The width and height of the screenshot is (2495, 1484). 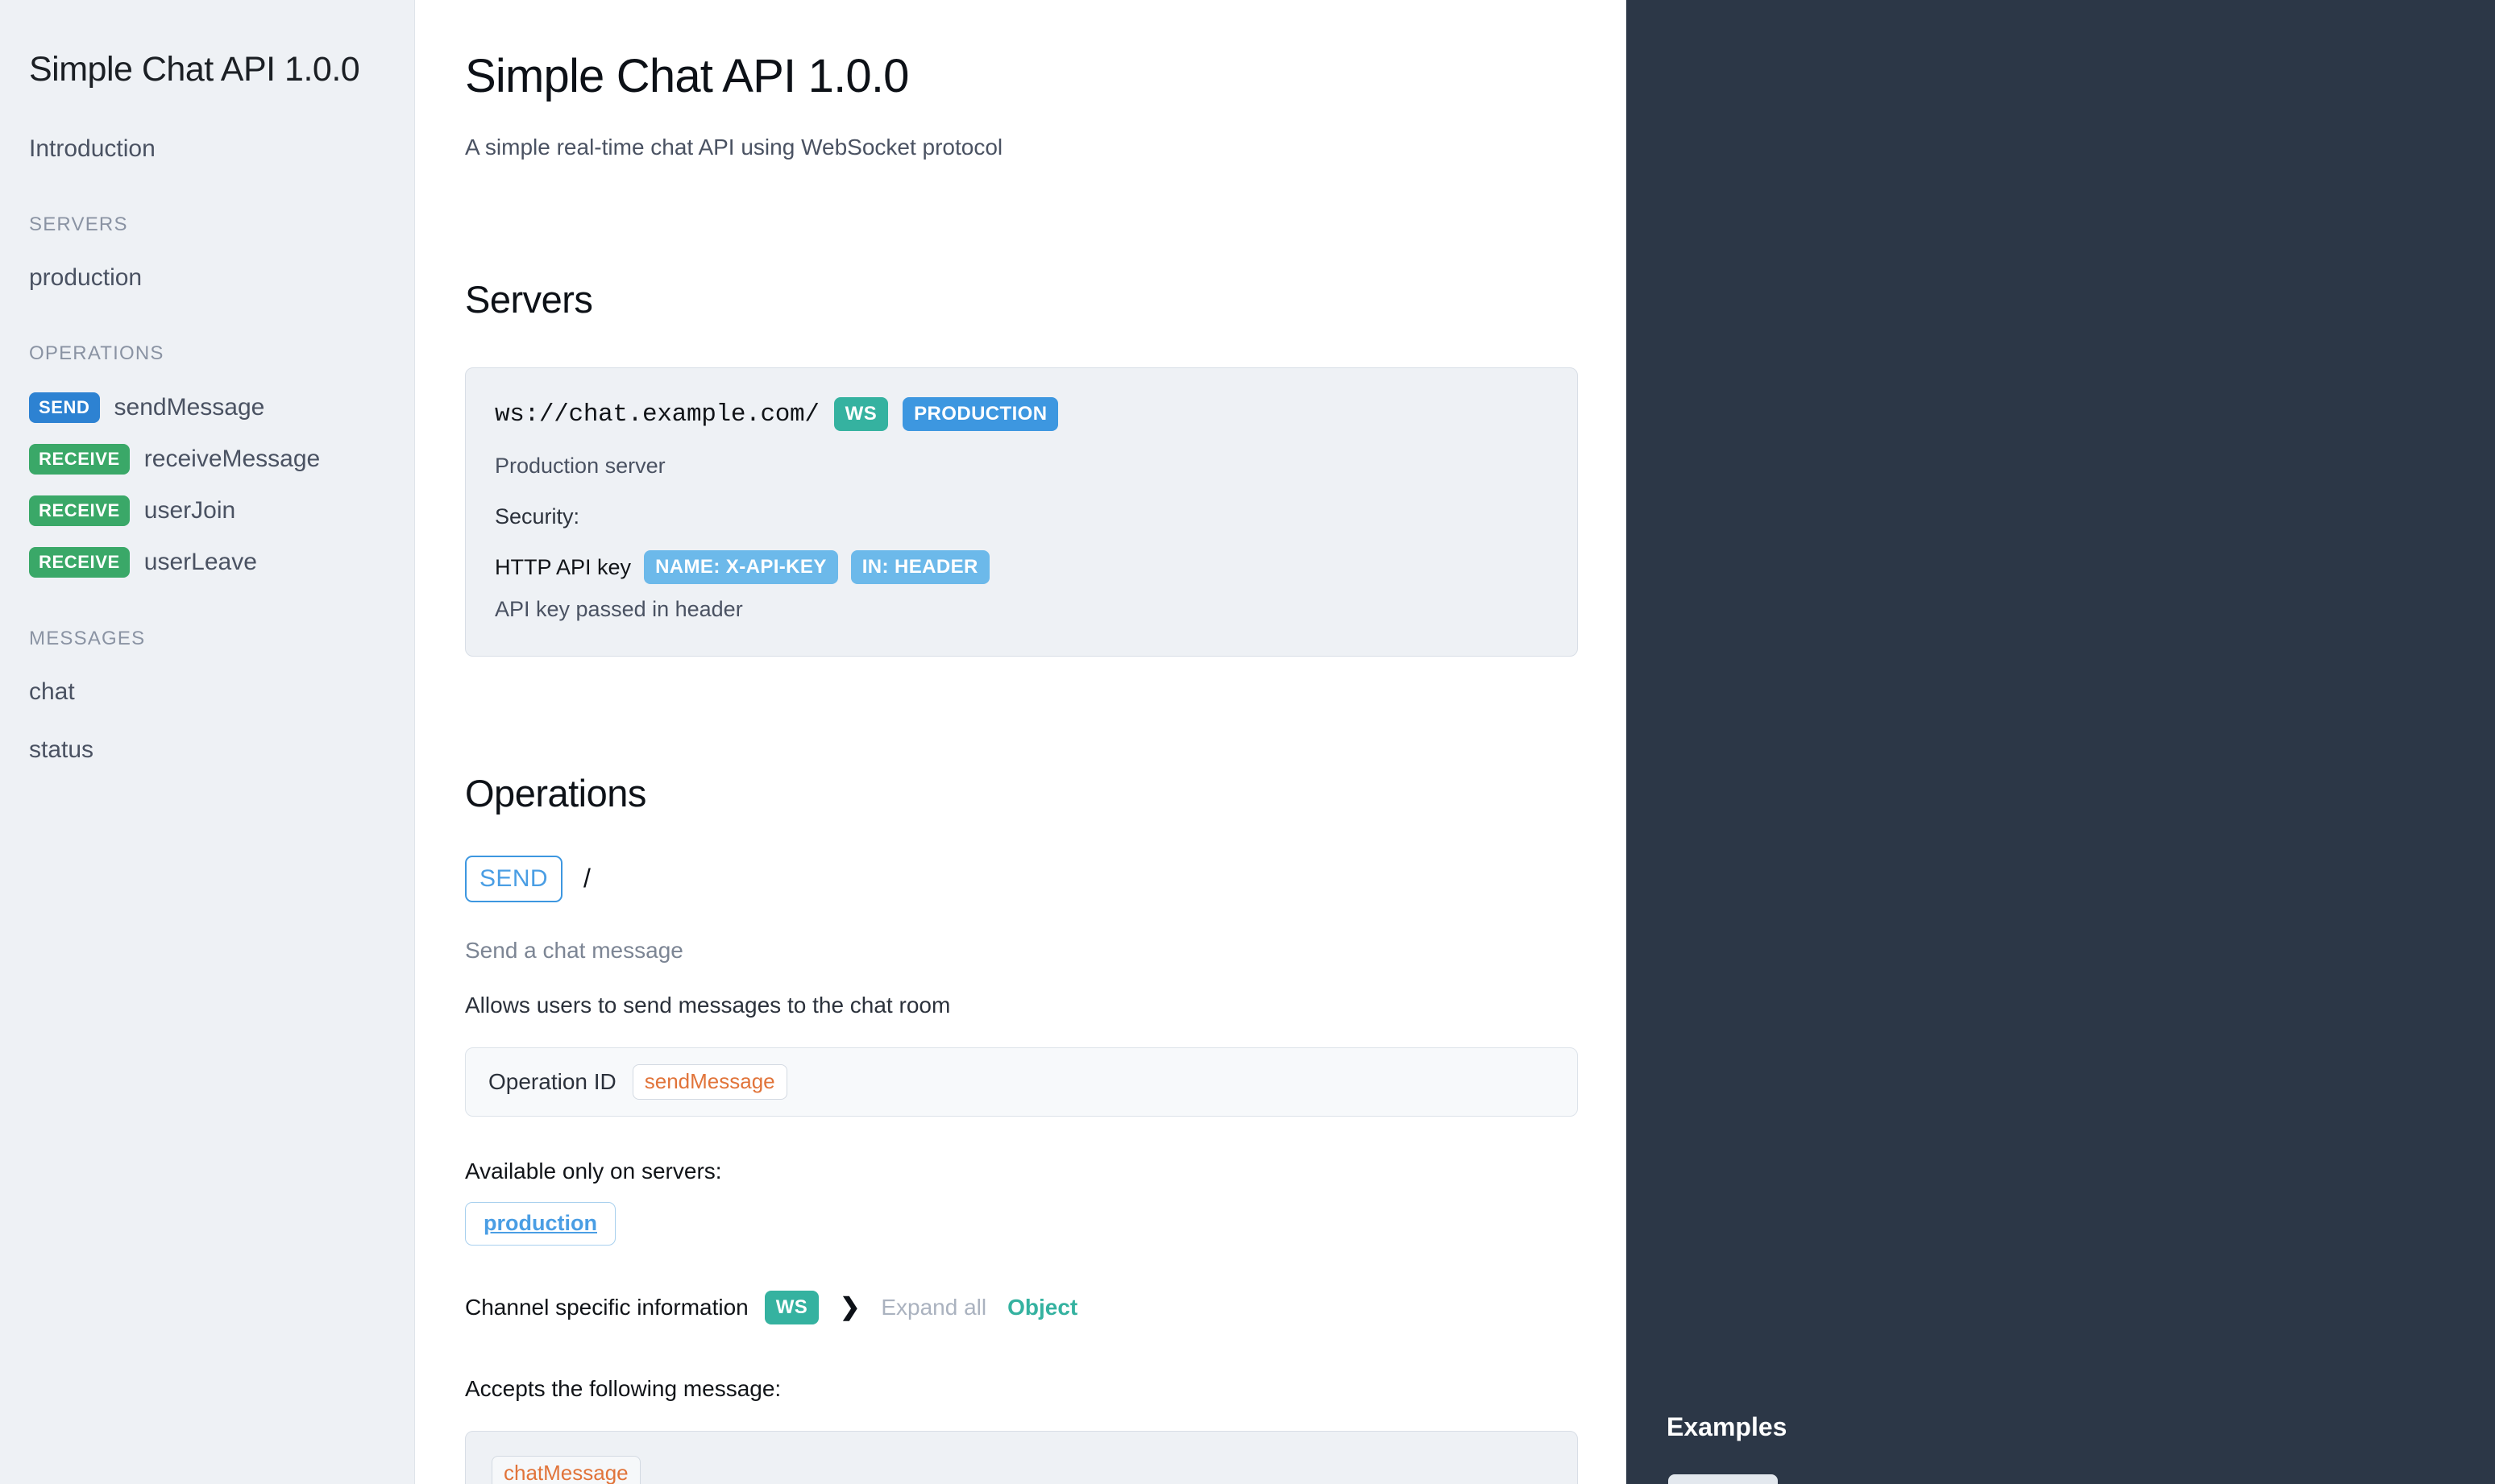 What do you see at coordinates (189, 407) in the screenshot?
I see `sidebar-item-label: sendMessage` at bounding box center [189, 407].